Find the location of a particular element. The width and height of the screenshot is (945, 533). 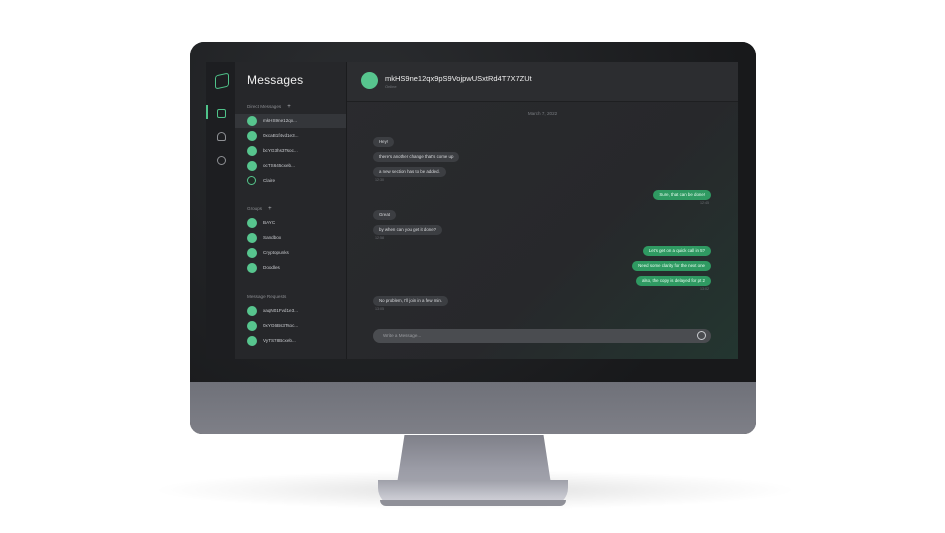

emoji-icon is located at coordinates (701, 335).